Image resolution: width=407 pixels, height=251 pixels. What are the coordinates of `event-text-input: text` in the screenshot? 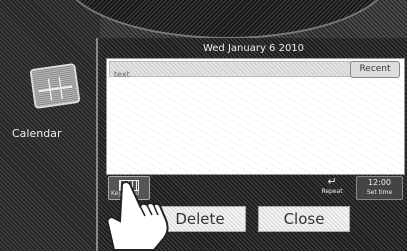 It's located at (230, 70).